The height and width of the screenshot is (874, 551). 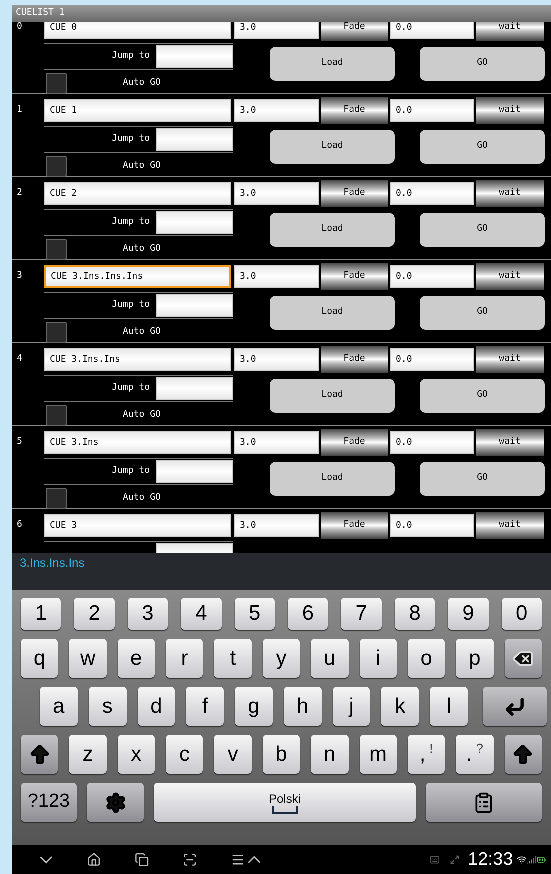 What do you see at coordinates (378, 658) in the screenshot?
I see `keyboard-key: i` at bounding box center [378, 658].